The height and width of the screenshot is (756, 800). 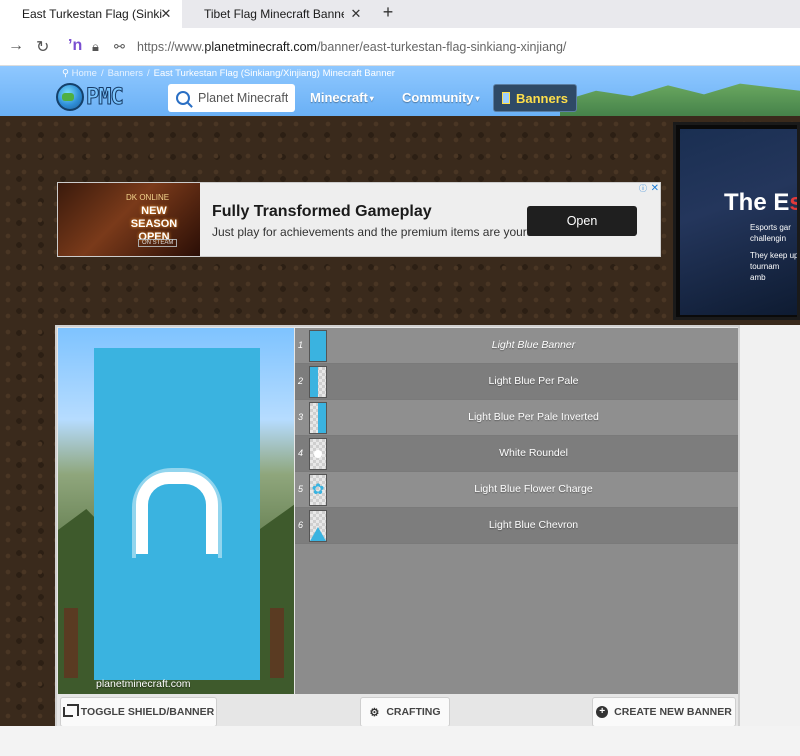 What do you see at coordinates (318, 454) in the screenshot?
I see `pattern-roundel-icon` at bounding box center [318, 454].